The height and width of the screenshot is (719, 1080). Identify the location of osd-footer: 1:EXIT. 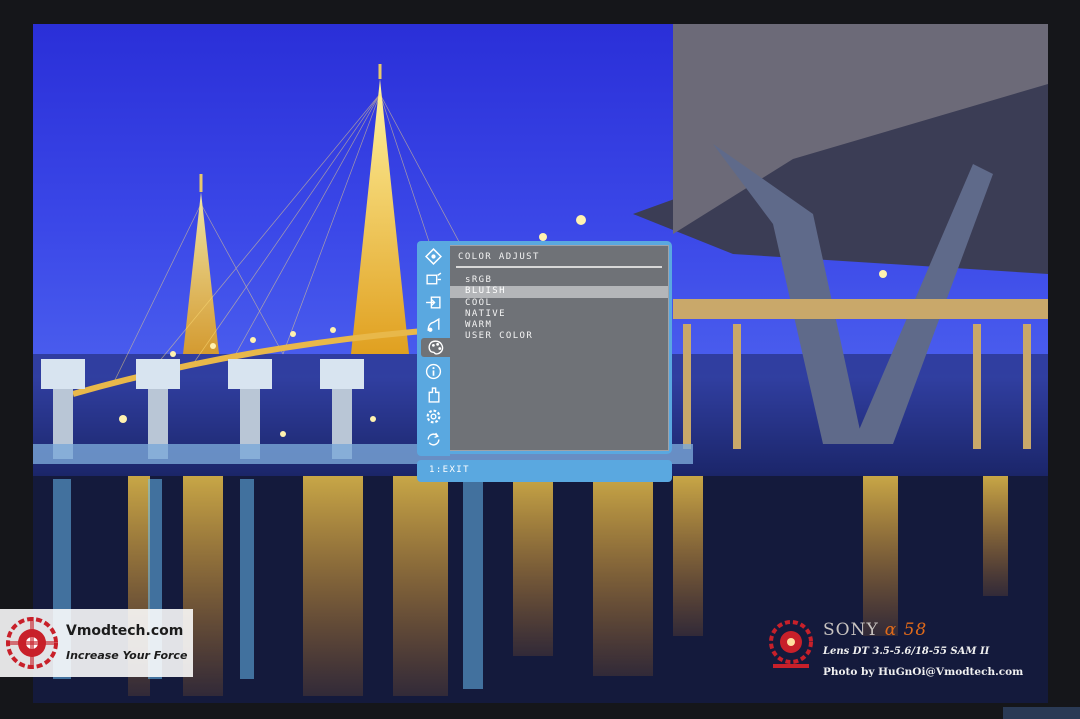
(544, 471).